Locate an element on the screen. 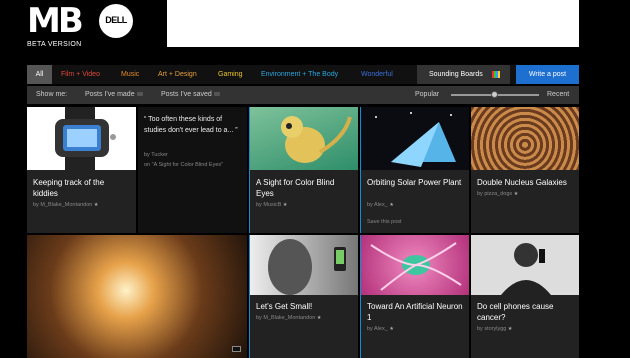 The height and width of the screenshot is (358, 630). post-title: Keeping track of the kiddies is located at coordinates (81, 188).